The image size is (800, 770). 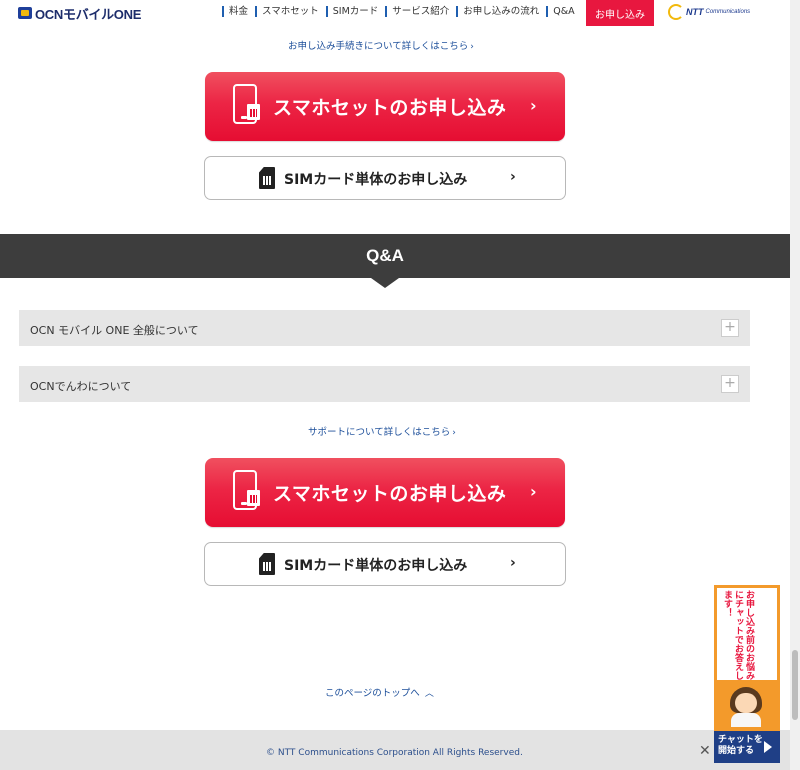 What do you see at coordinates (289, 11) in the screenshot?
I see `nav-item-smartphone-set: スマホセット` at bounding box center [289, 11].